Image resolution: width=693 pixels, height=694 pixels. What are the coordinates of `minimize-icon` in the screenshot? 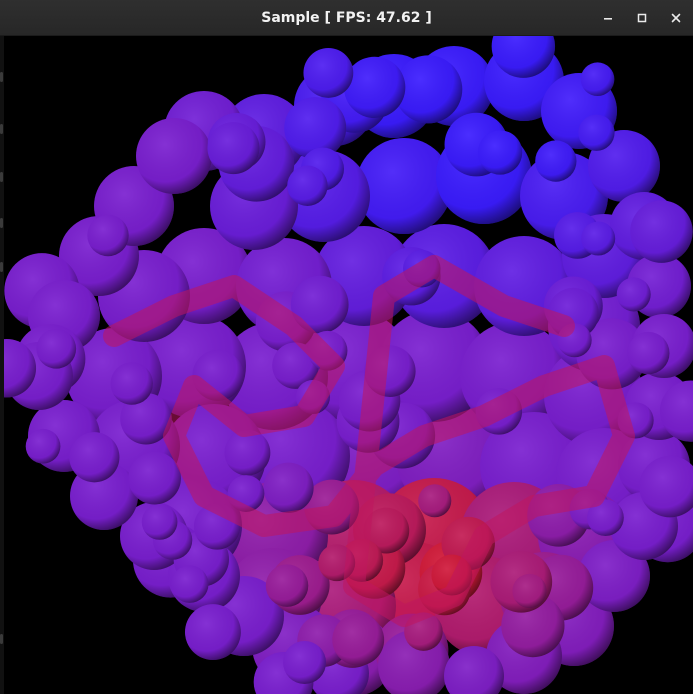 It's located at (608, 18).